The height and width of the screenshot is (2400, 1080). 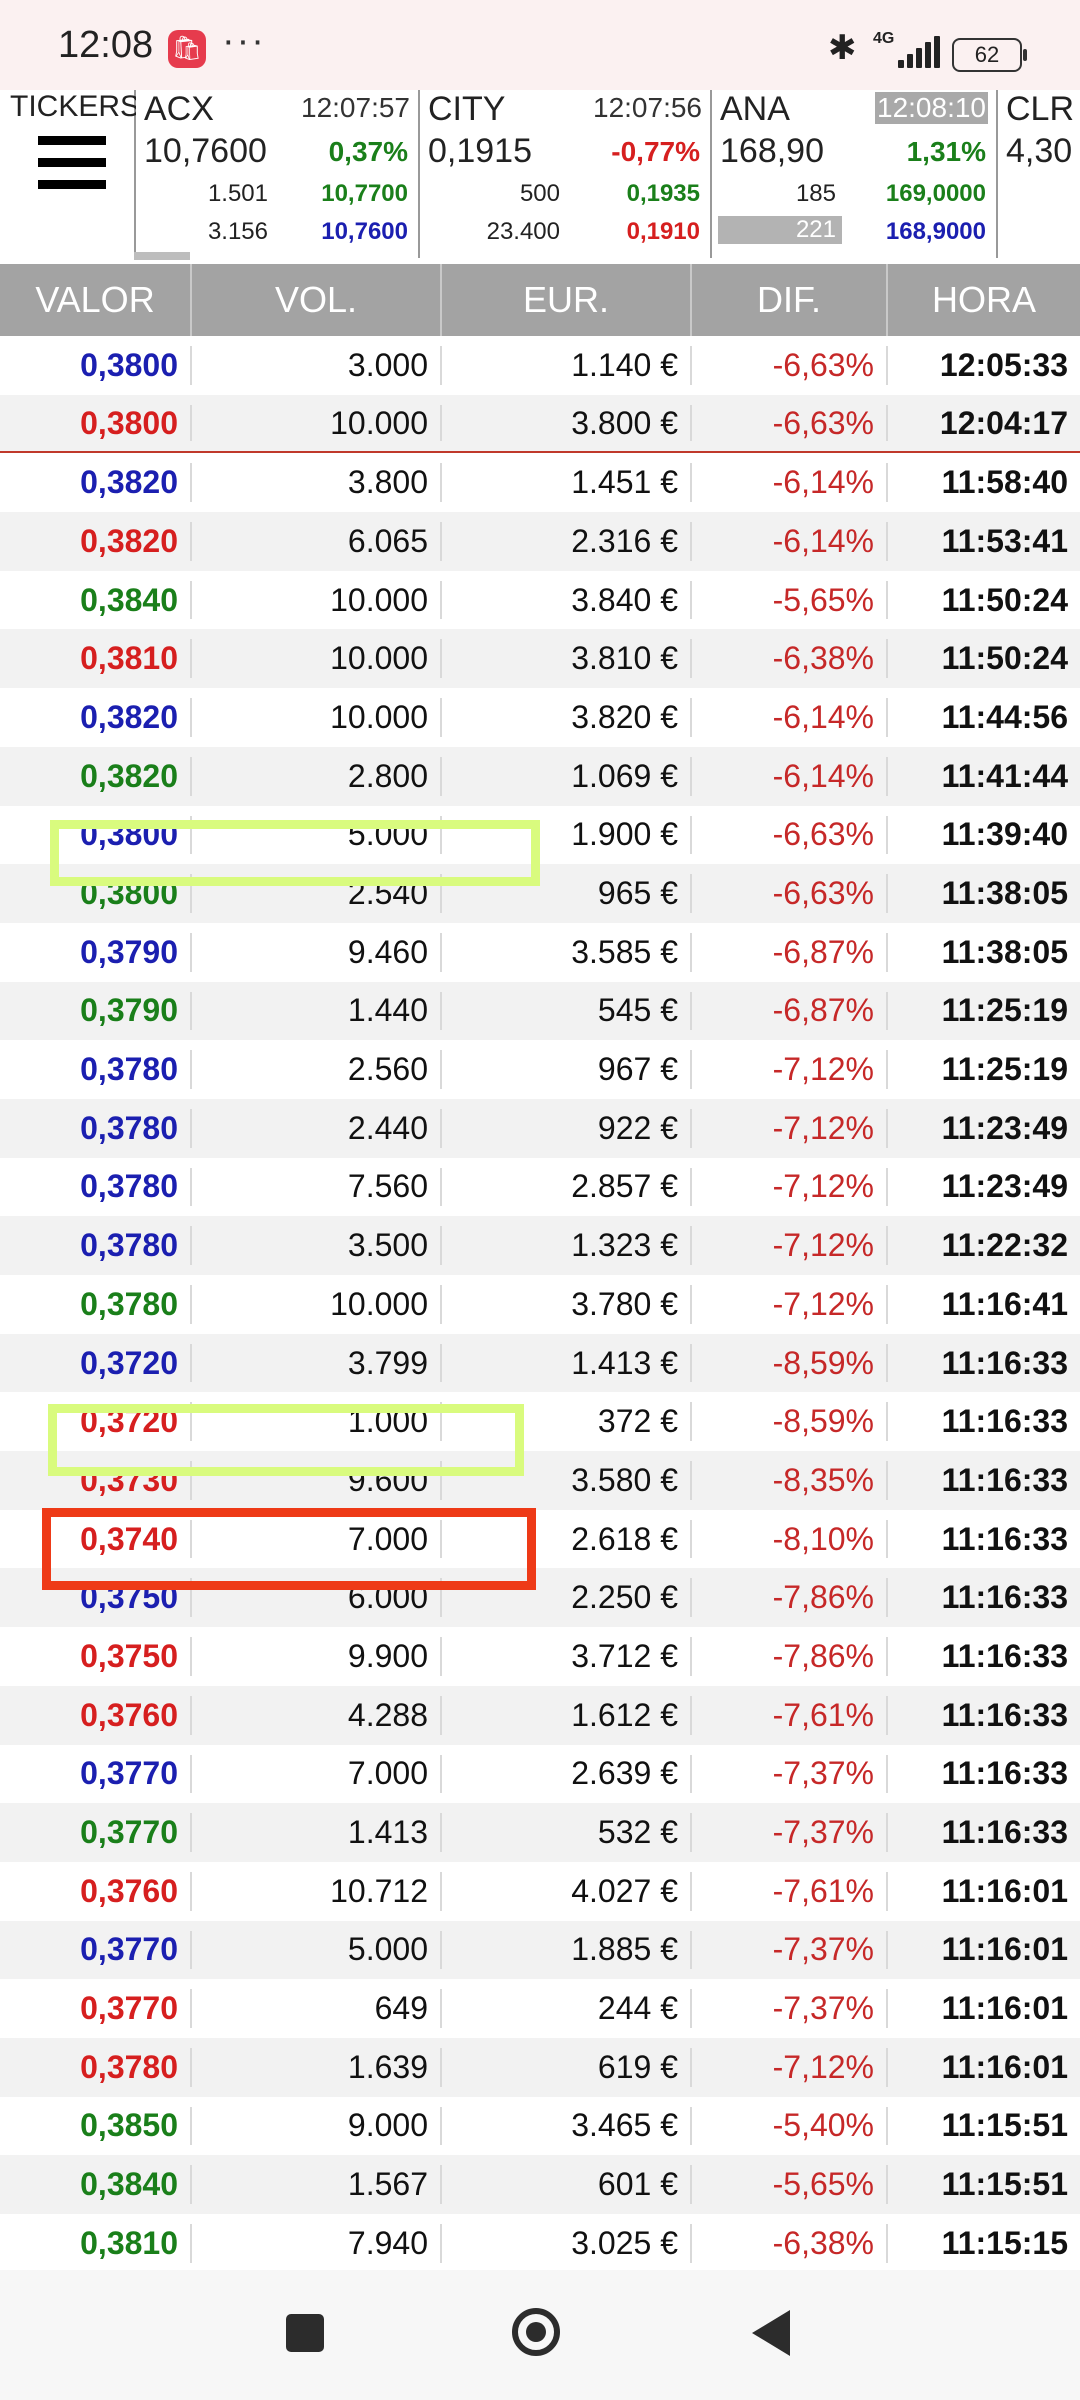 I want to click on ticker-bid-qty: 185, so click(x=815, y=193).